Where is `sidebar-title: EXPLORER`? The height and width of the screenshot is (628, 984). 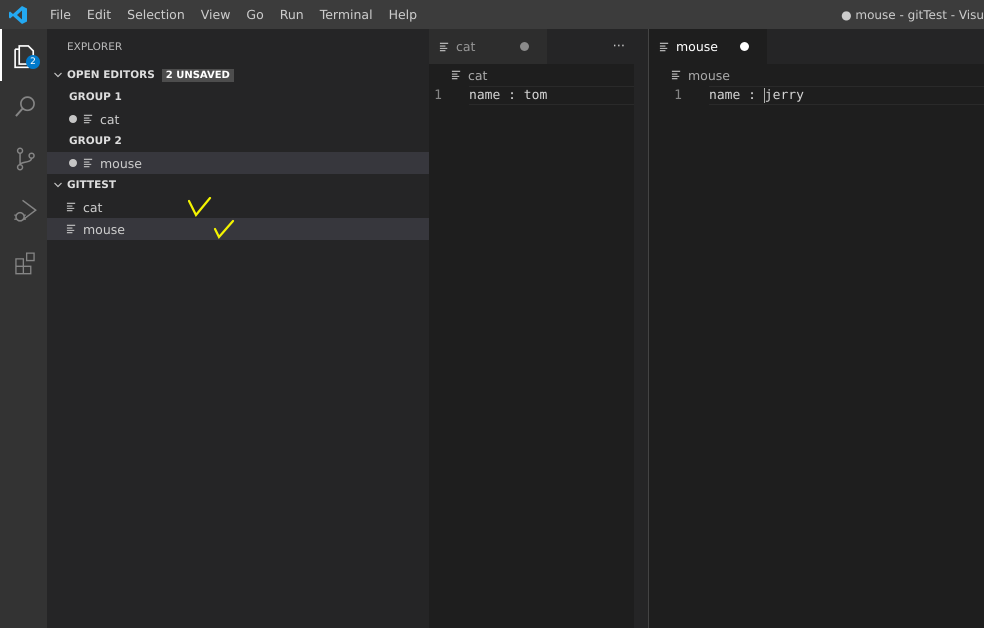 sidebar-title: EXPLORER is located at coordinates (94, 46).